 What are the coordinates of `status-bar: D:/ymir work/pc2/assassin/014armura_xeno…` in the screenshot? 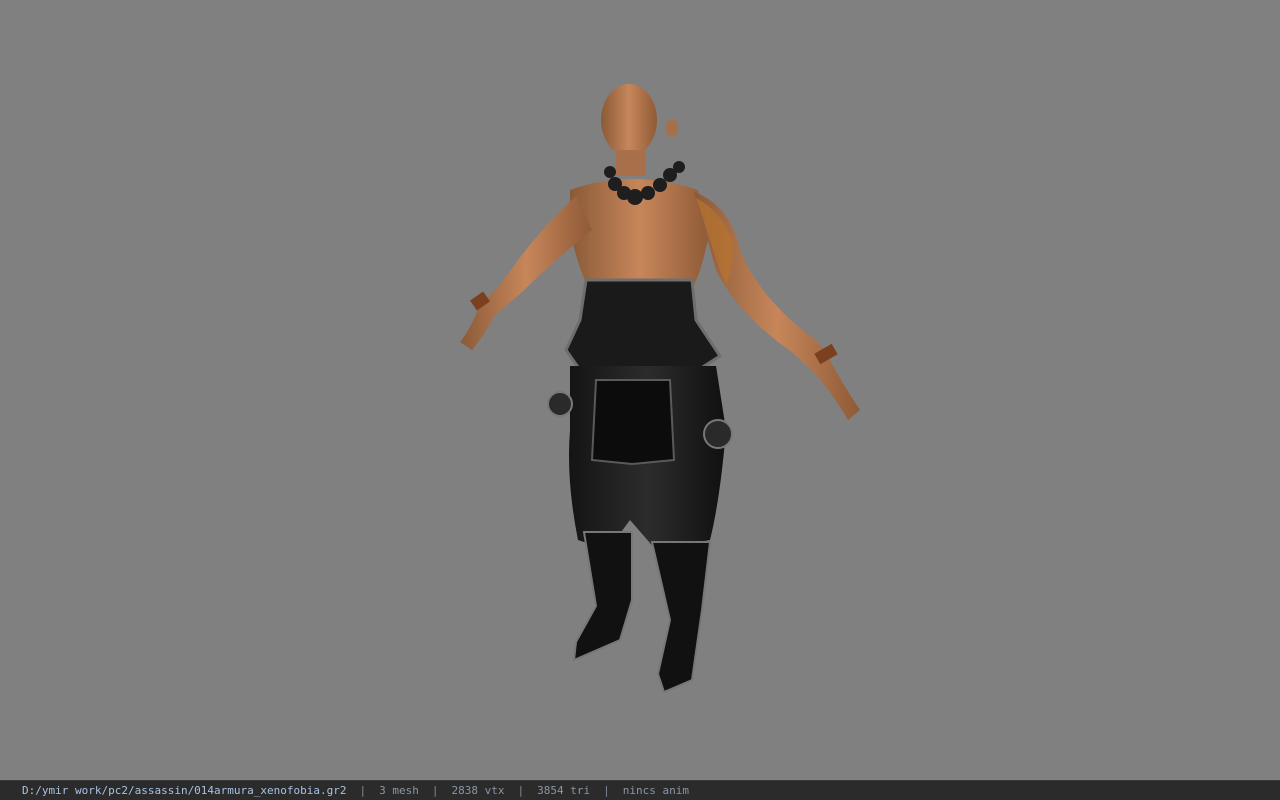 It's located at (640, 790).